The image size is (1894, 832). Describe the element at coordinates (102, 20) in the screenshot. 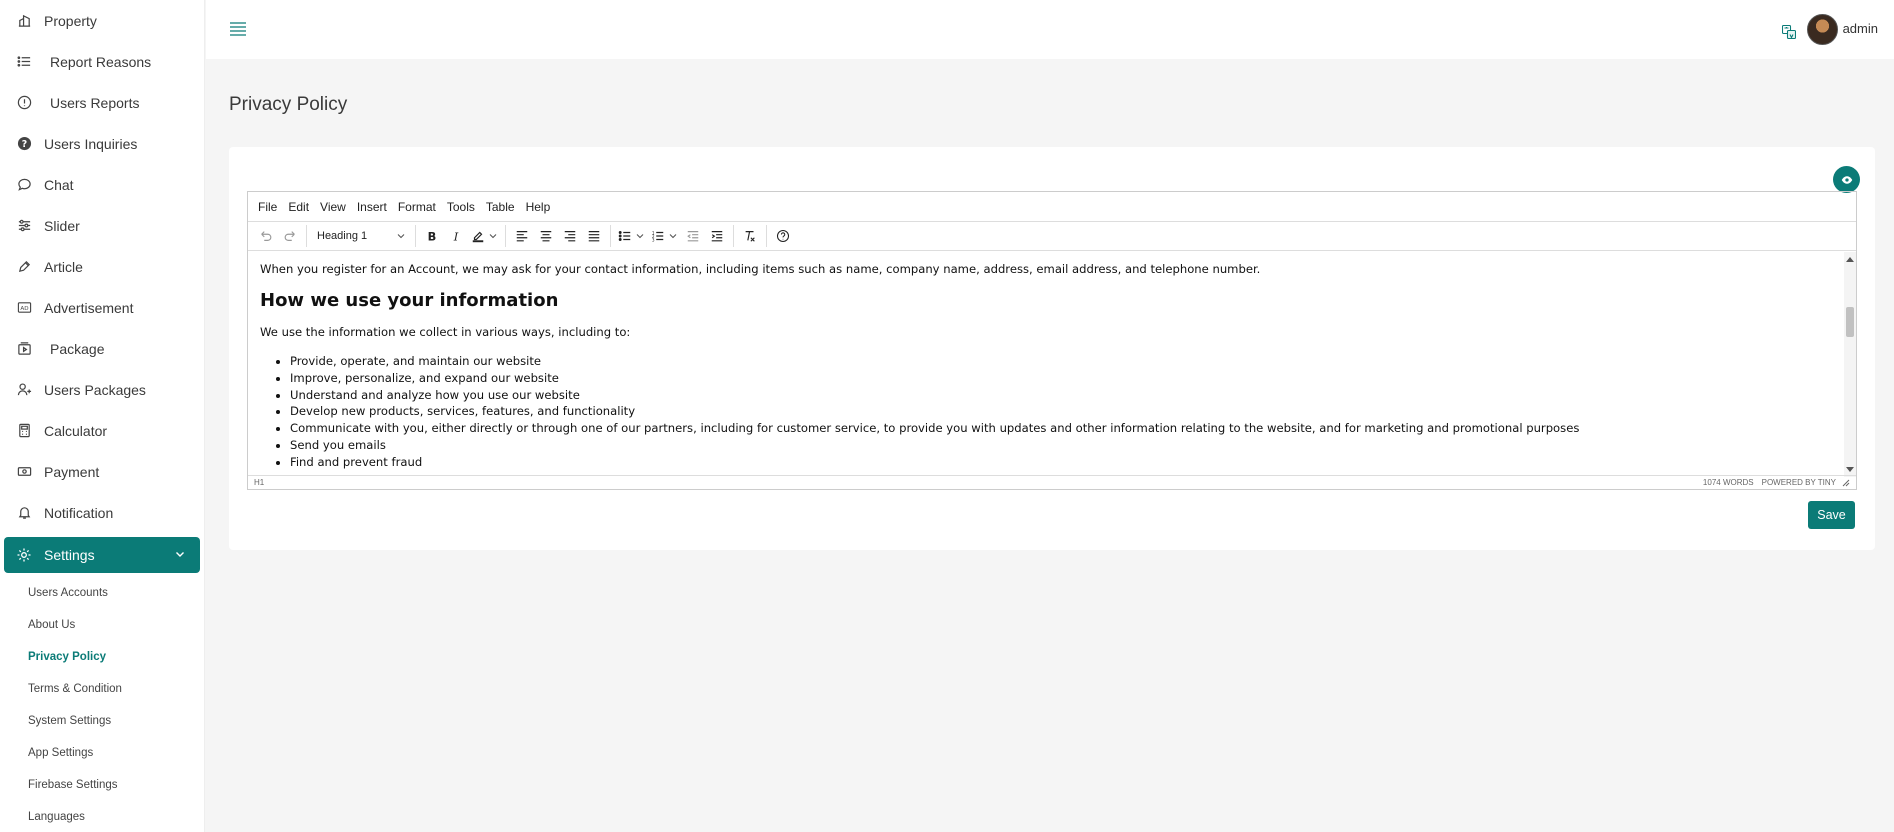

I see `sidebar-item-property: Property` at that location.